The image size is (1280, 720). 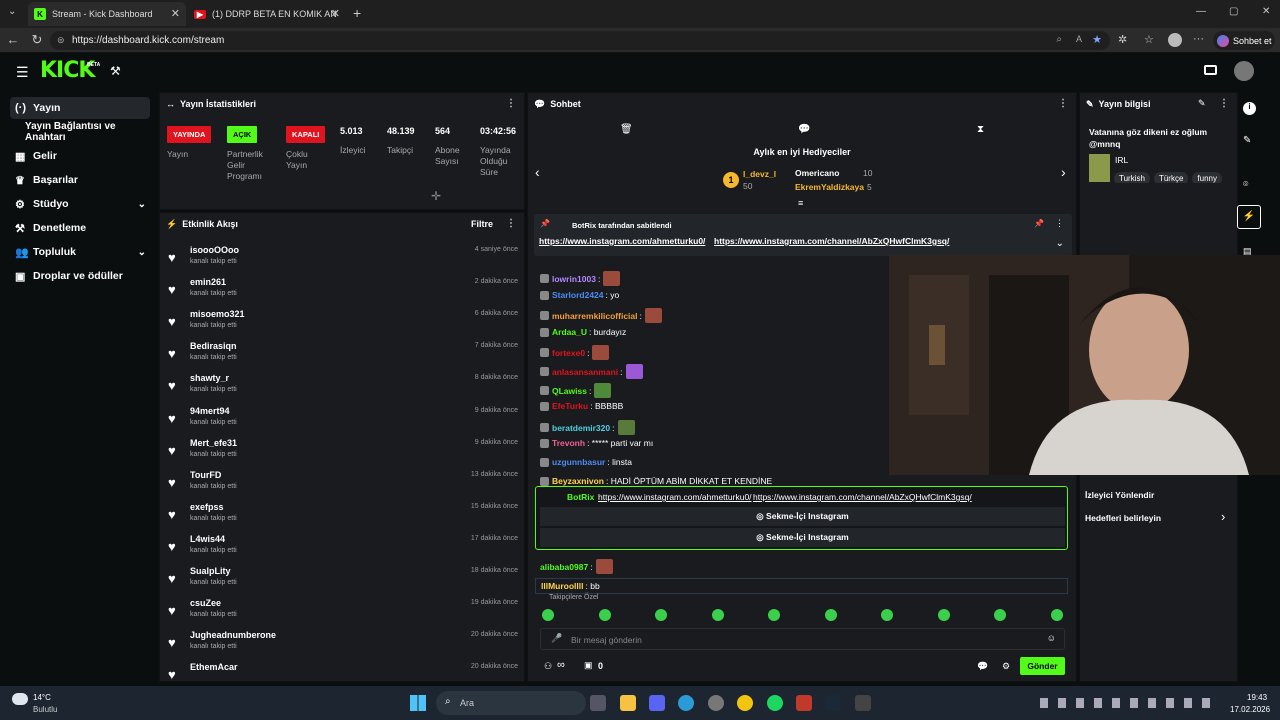 I want to click on task-view-icon, so click(x=598, y=703).